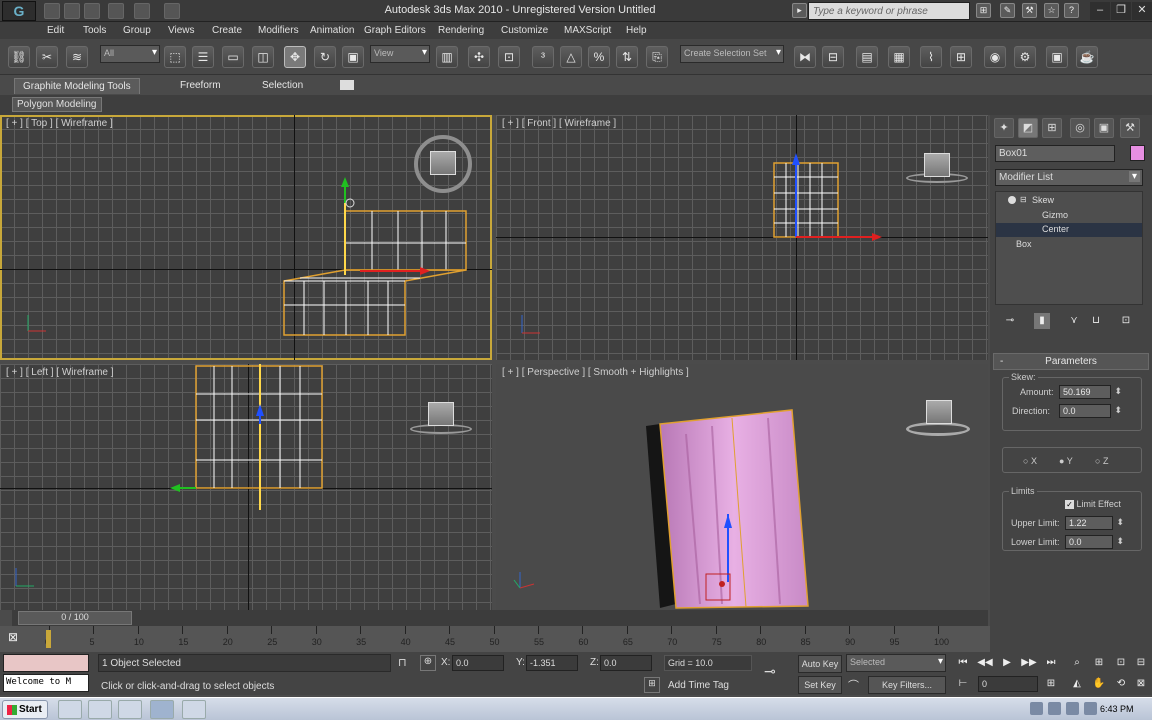 The width and height of the screenshot is (1152, 720). I want to click on curve-editor-icon: ⌇, so click(931, 57).